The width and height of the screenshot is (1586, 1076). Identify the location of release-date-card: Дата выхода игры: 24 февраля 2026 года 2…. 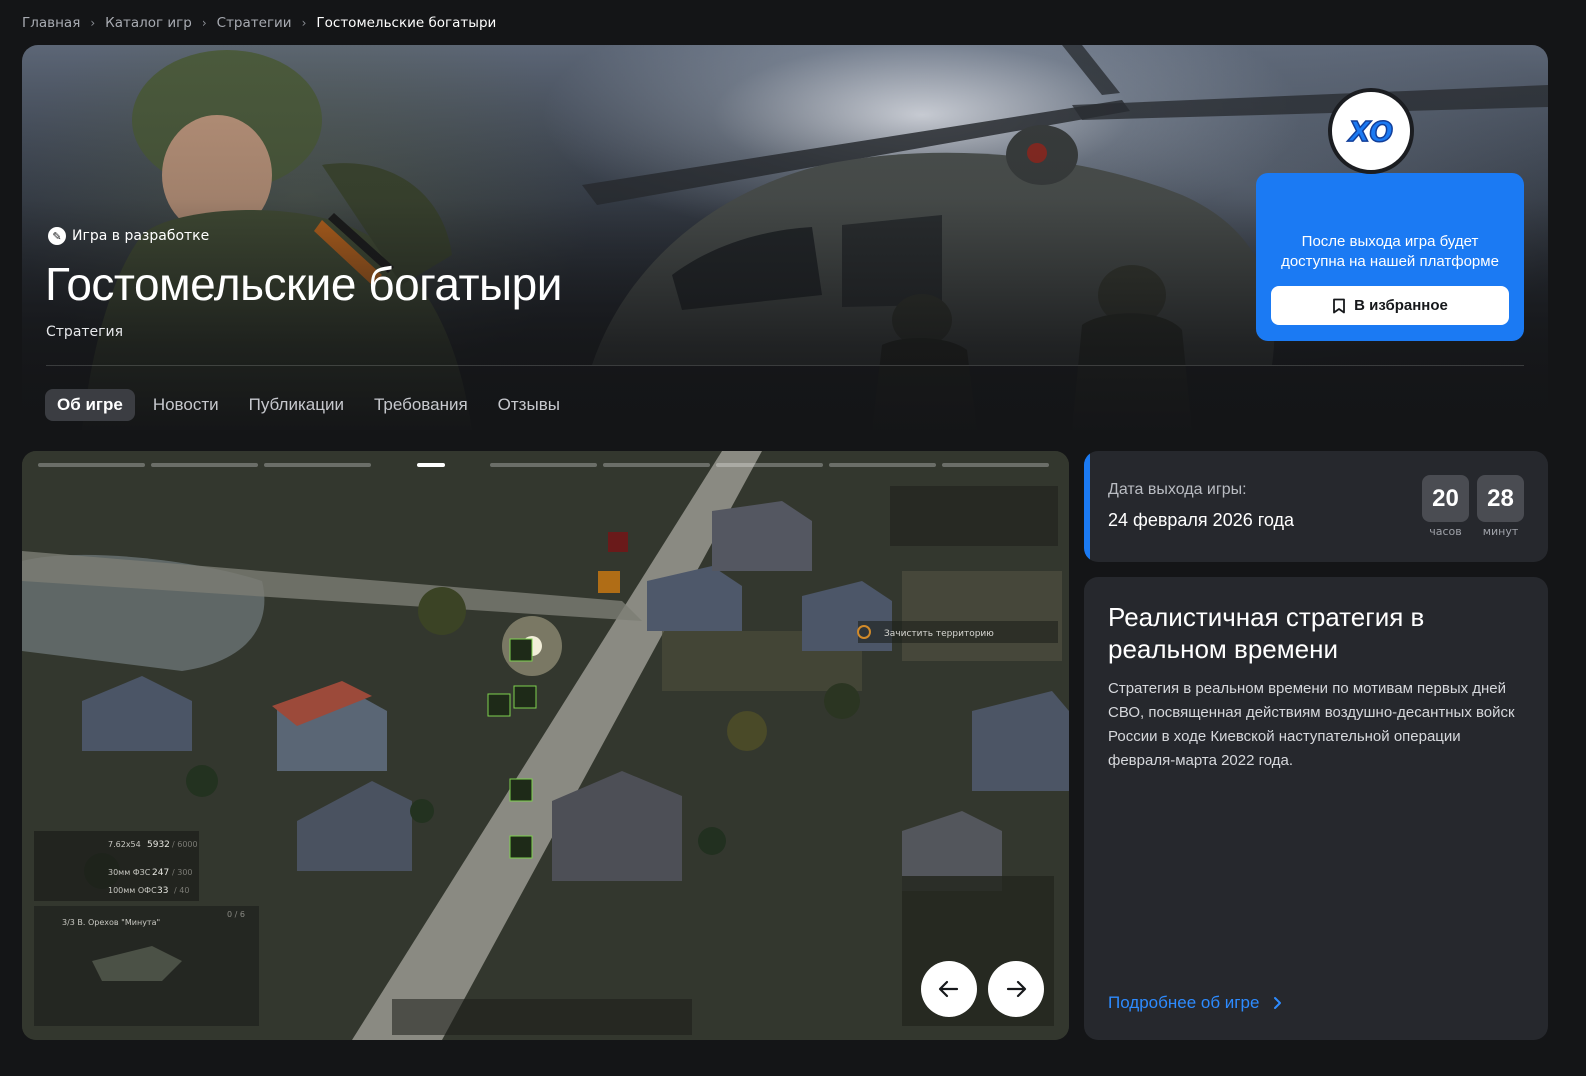
(1316, 506).